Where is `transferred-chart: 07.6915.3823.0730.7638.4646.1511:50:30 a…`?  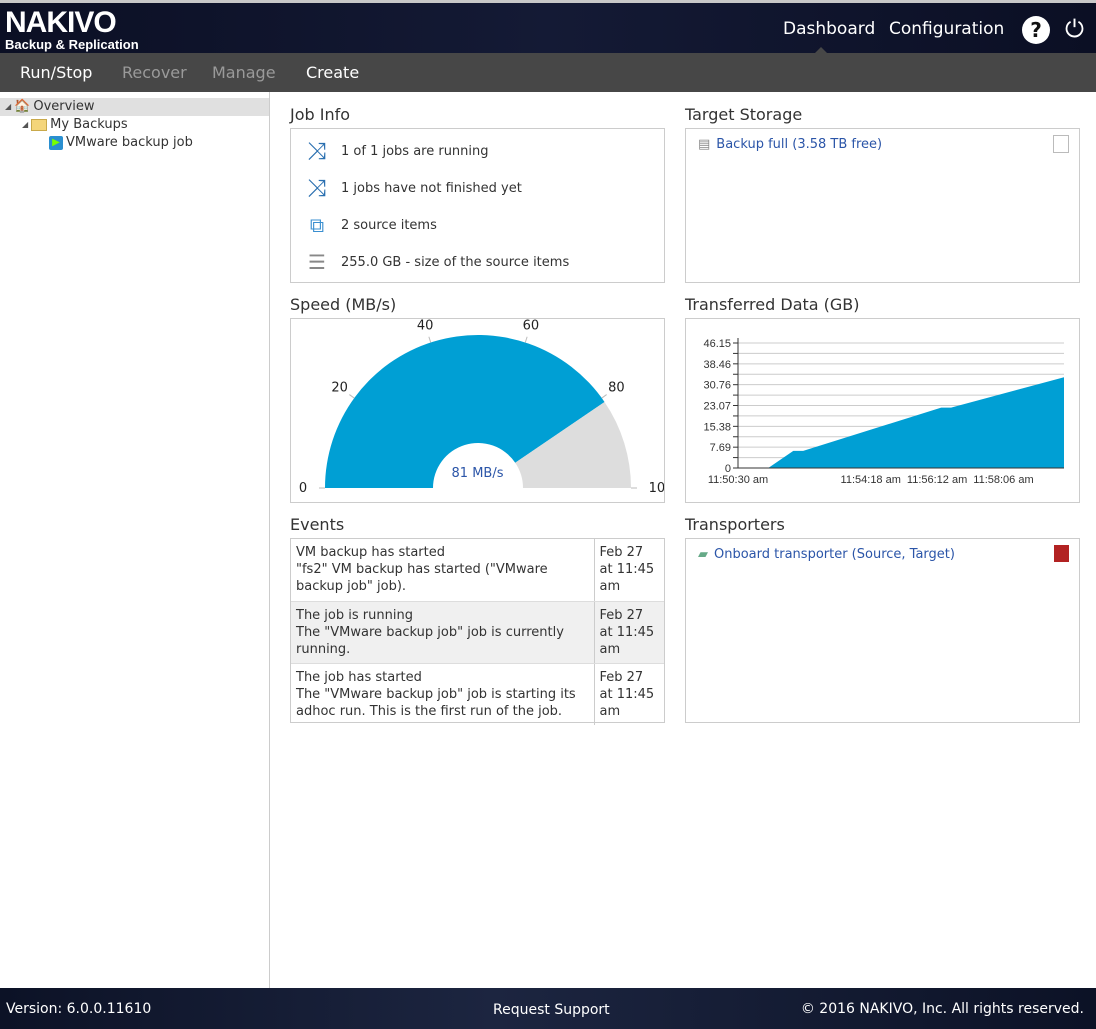 transferred-chart: 07.6915.3823.0730.7638.4646.1511:50:30 a… is located at coordinates (883, 412).